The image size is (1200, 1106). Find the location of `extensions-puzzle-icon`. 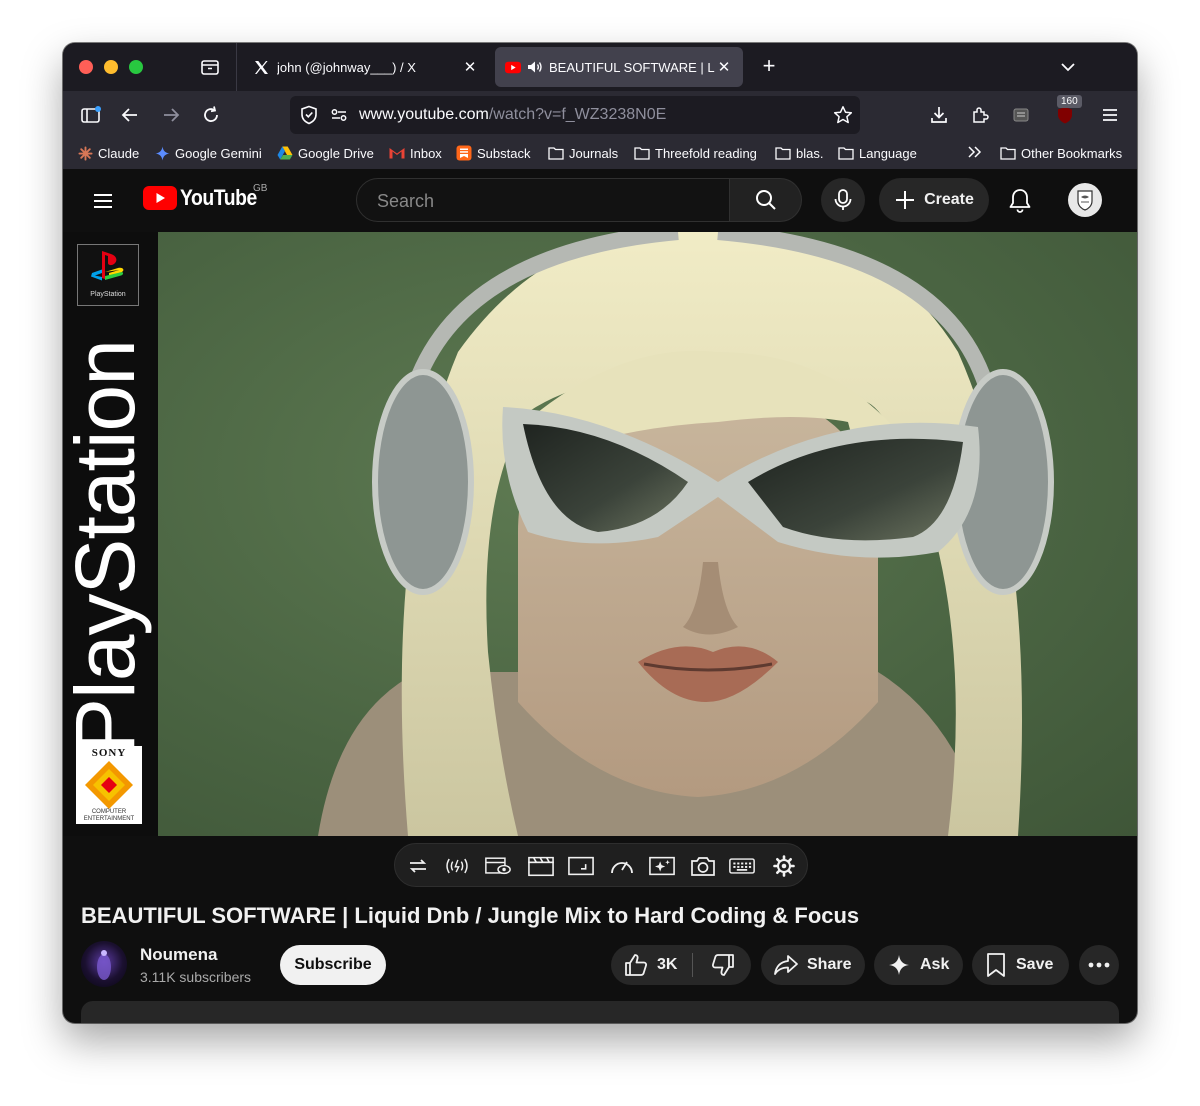

extensions-puzzle-icon is located at coordinates (980, 115).